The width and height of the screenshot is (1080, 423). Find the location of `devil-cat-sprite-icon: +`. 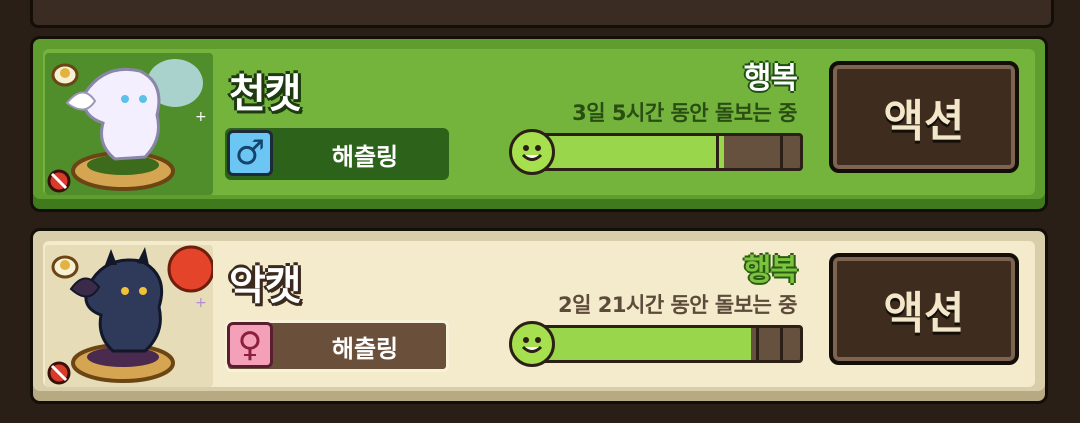

devil-cat-sprite-icon: + is located at coordinates (129, 316).